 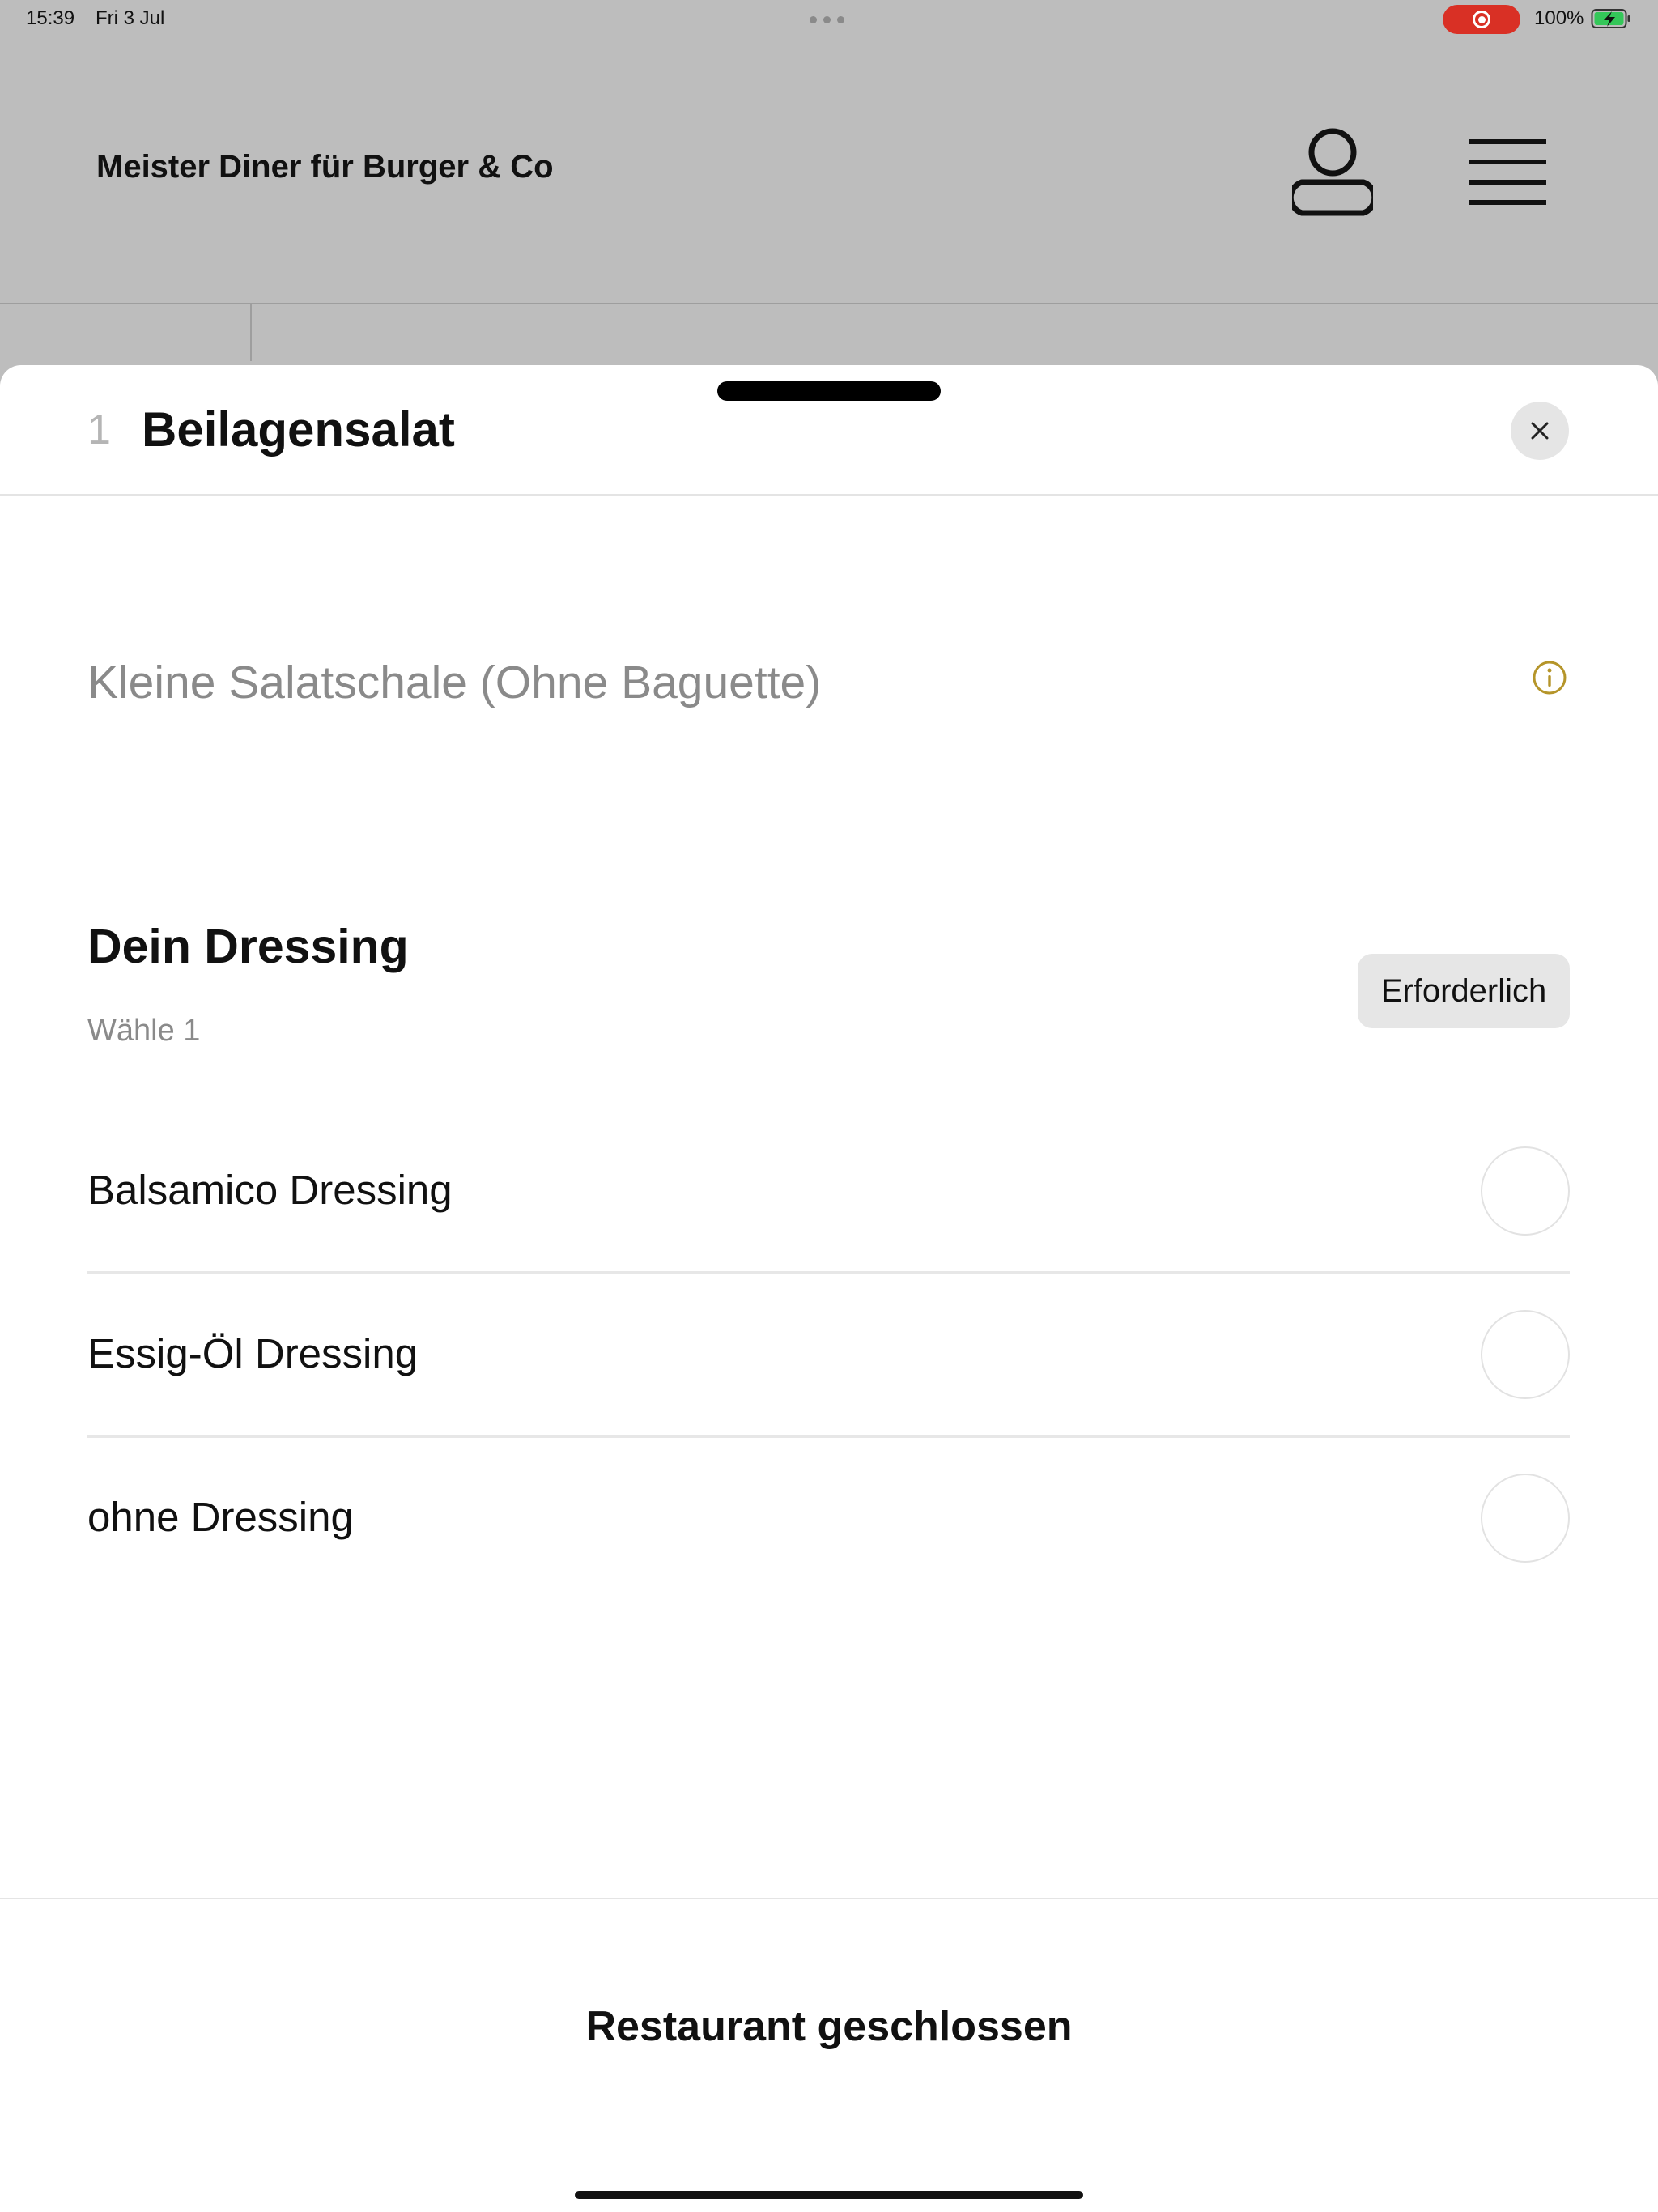 What do you see at coordinates (251, 333) in the screenshot?
I see `header-vertical-divider` at bounding box center [251, 333].